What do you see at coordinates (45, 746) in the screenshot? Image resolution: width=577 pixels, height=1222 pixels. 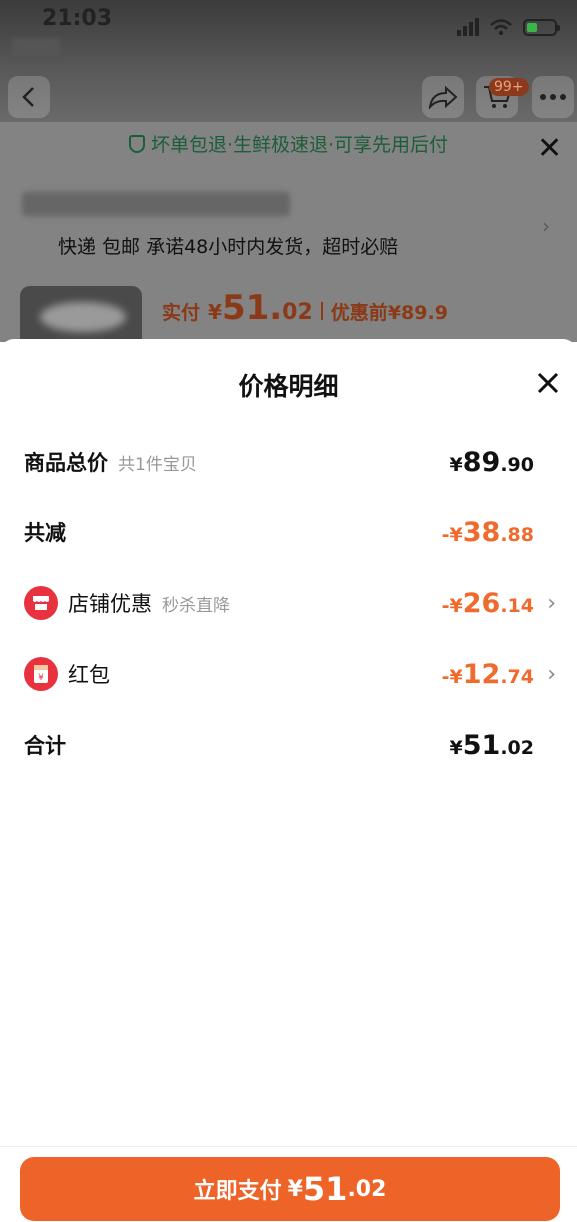 I see `row-label: 合计` at bounding box center [45, 746].